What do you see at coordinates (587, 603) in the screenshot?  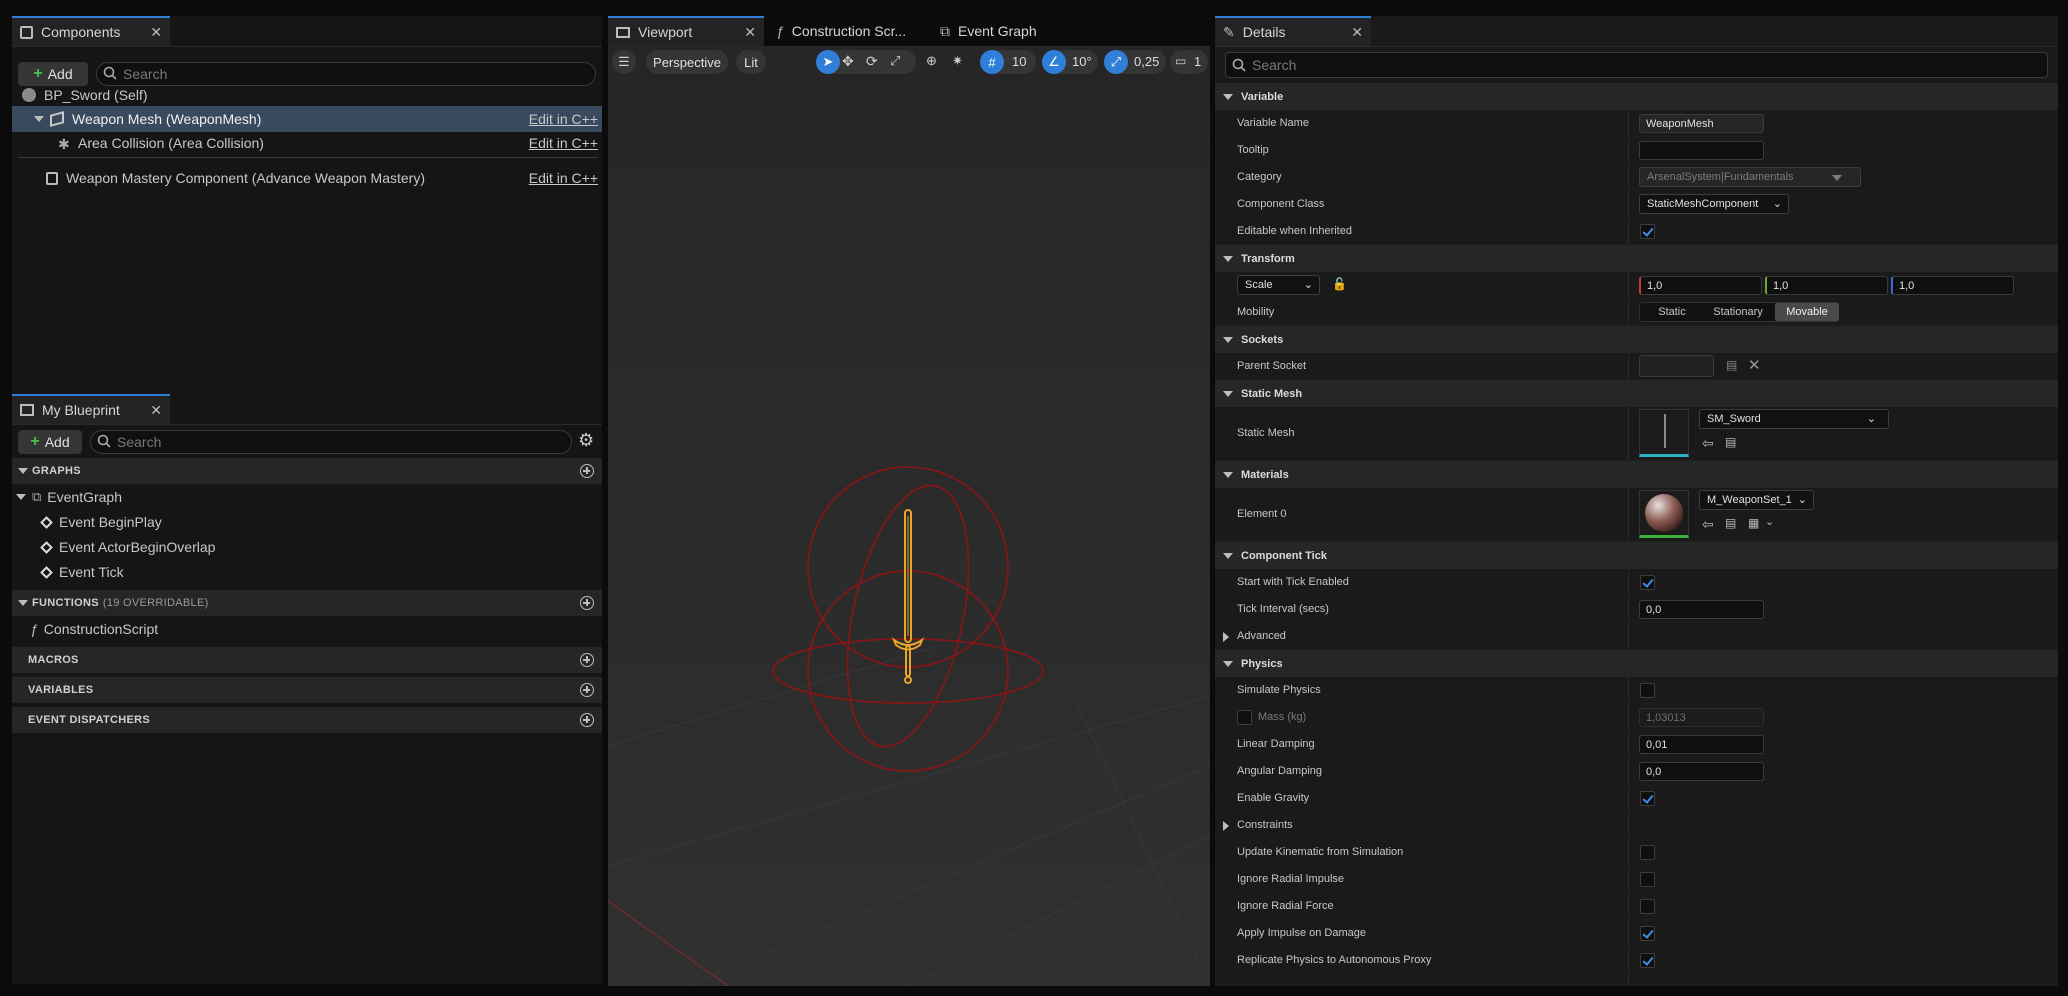 I see `add-function-icon` at bounding box center [587, 603].